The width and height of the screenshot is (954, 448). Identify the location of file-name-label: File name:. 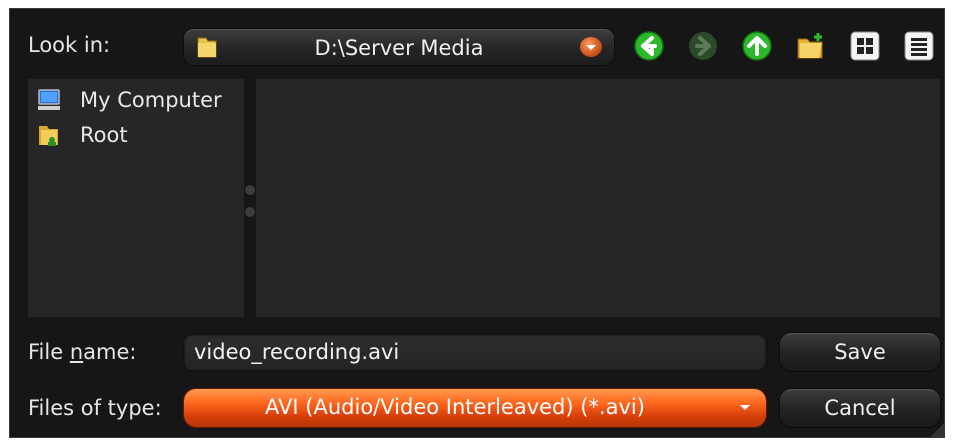
(82, 352).